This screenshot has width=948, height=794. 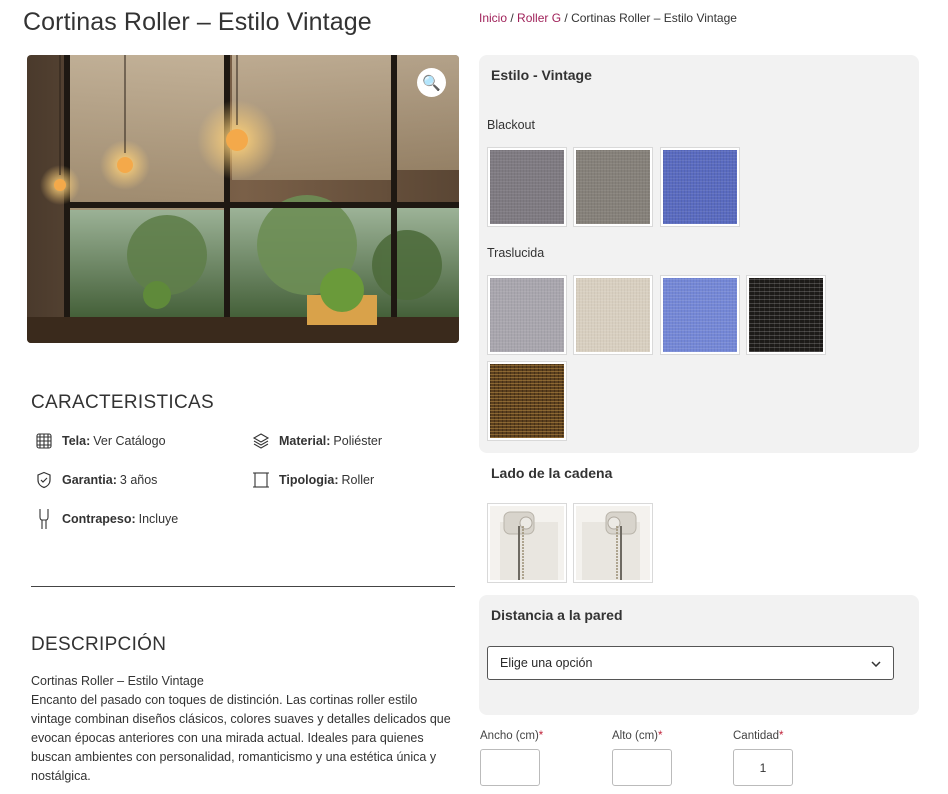 I want to click on distance-select: Elige una opción, so click(x=690, y=663).